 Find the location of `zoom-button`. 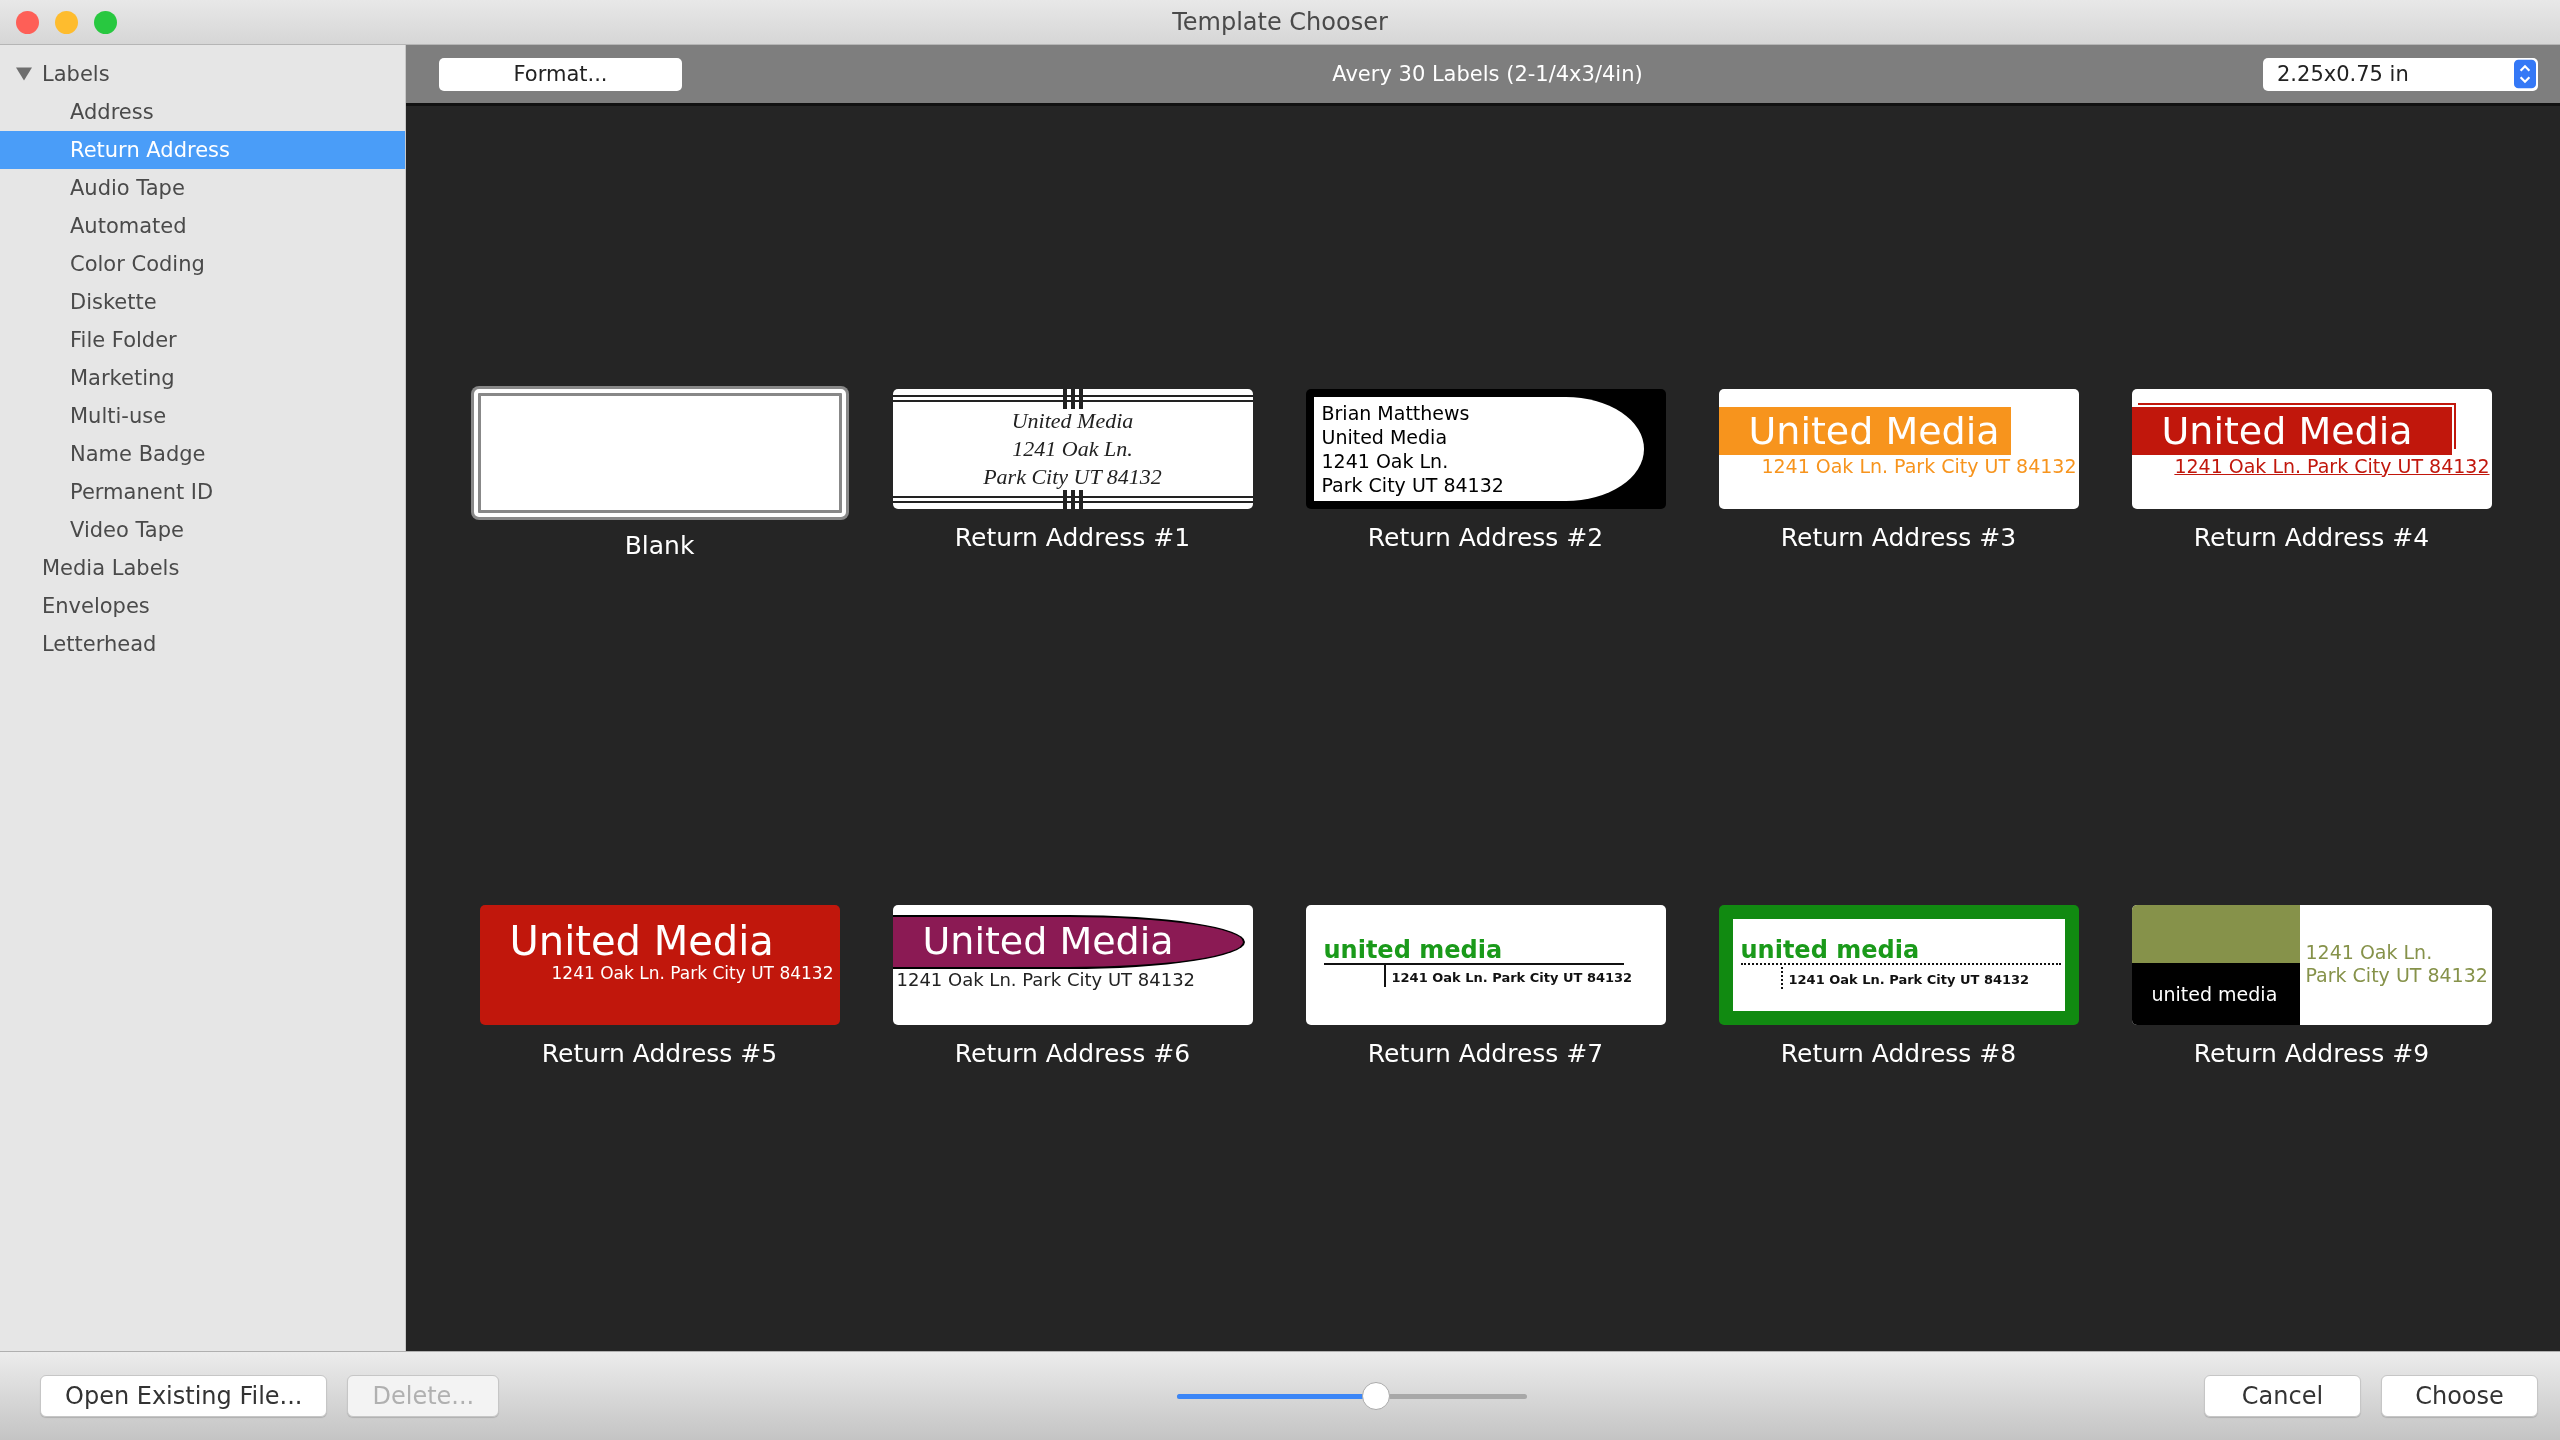

zoom-button is located at coordinates (105, 22).